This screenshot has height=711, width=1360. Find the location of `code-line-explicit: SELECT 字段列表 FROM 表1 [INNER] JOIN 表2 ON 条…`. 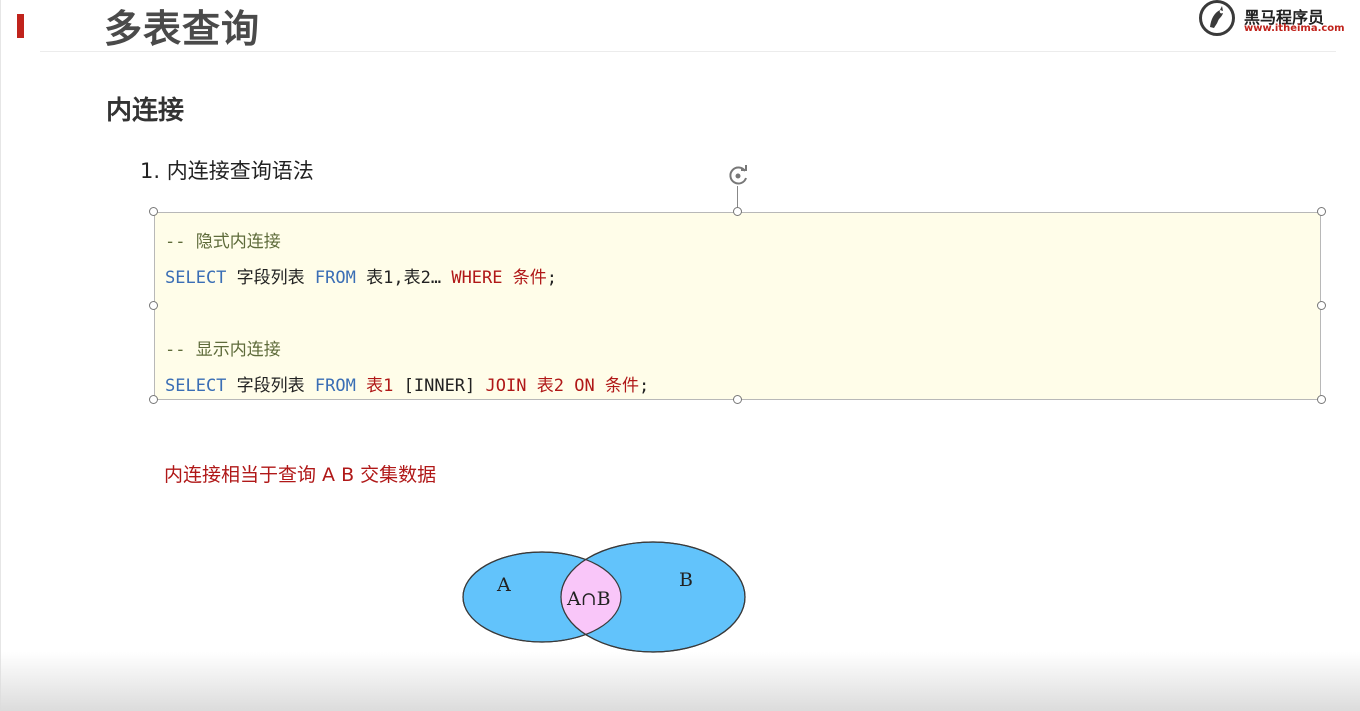

code-line-explicit: SELECT 字段列表 FROM 表1 [INNER] JOIN 表2 ON 条… is located at coordinates (407, 383).